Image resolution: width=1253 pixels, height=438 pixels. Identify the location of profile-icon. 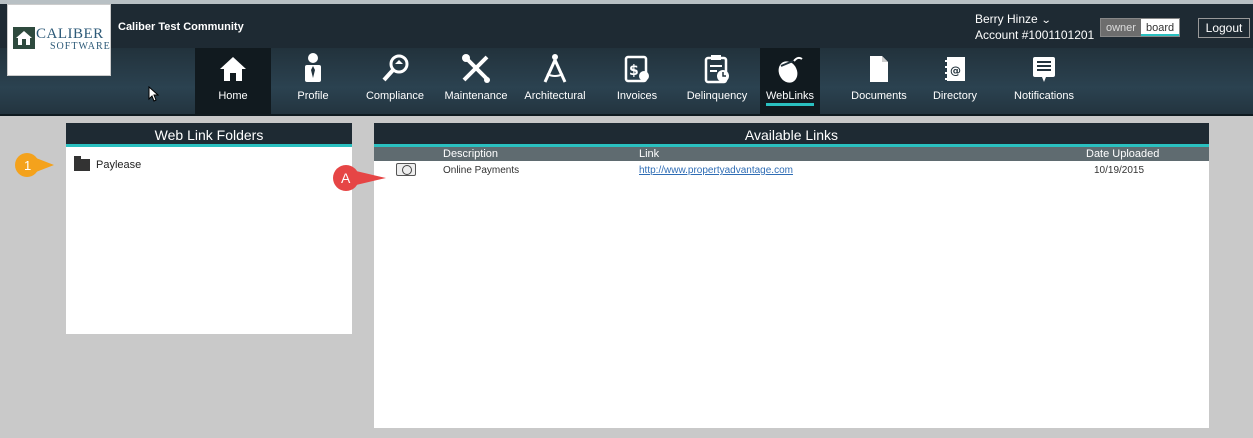
(313, 67).